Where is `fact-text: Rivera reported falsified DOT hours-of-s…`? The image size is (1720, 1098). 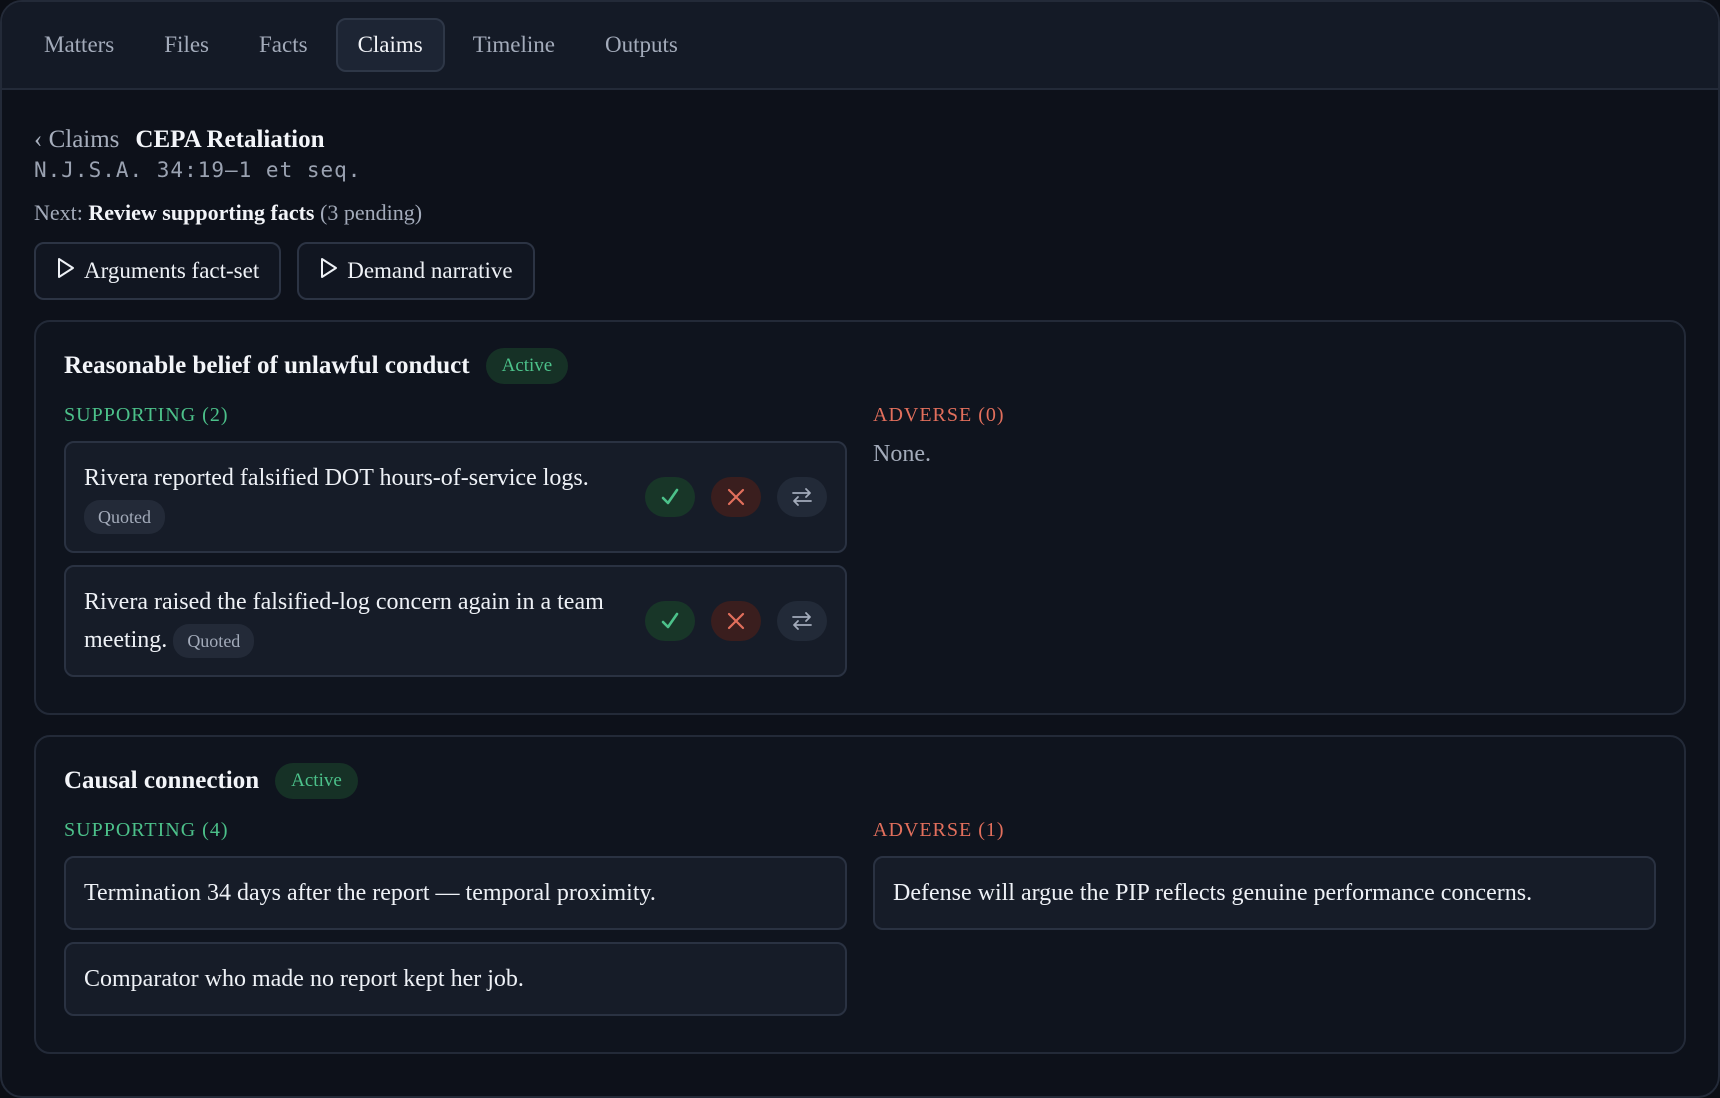 fact-text: Rivera reported falsified DOT hours-of-s… is located at coordinates (336, 478).